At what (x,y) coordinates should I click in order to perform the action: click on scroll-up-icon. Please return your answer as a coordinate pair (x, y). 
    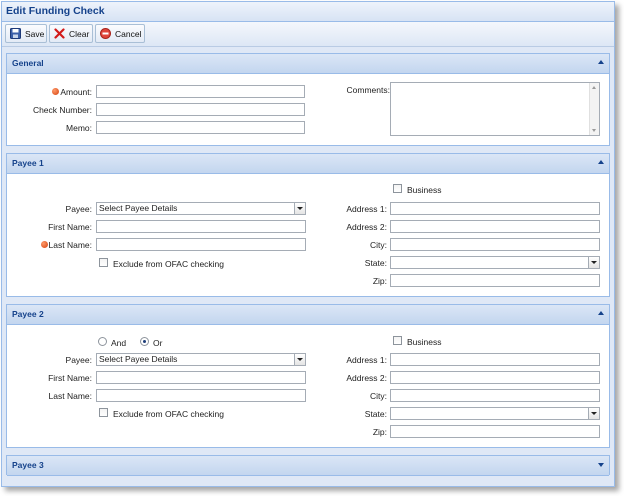
    Looking at the image, I should click on (594, 87).